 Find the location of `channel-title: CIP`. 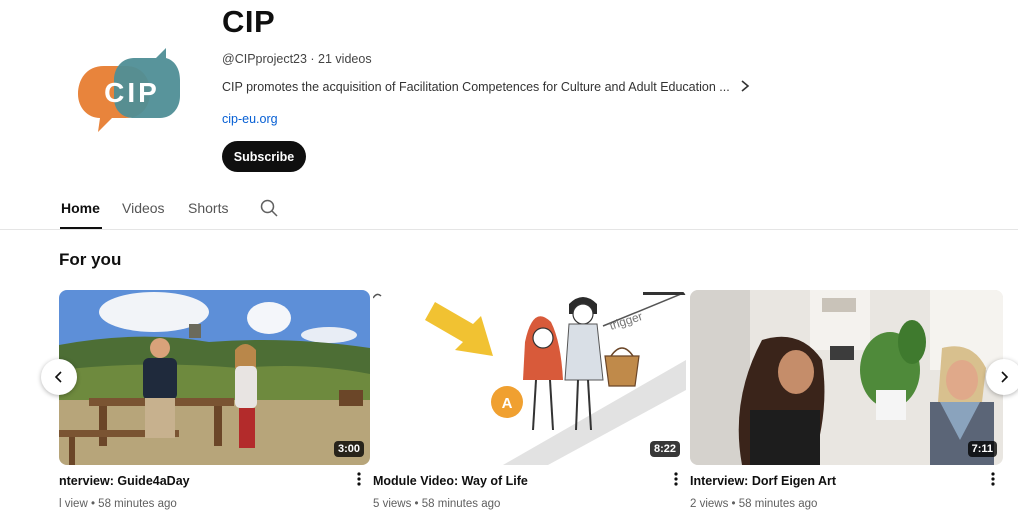

channel-title: CIP is located at coordinates (249, 21).